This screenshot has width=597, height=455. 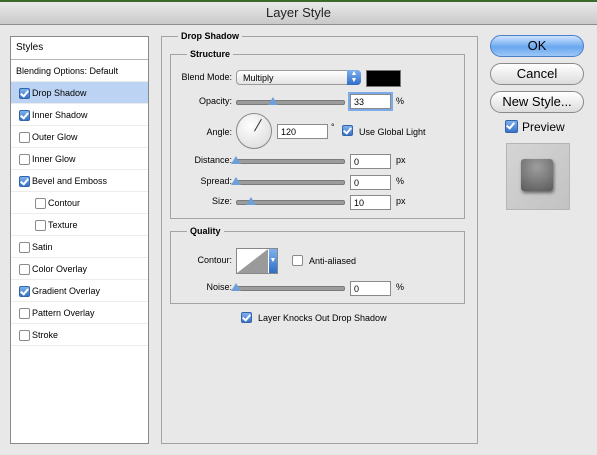 What do you see at coordinates (42, 247) in the screenshot?
I see `style-item-label: Satin` at bounding box center [42, 247].